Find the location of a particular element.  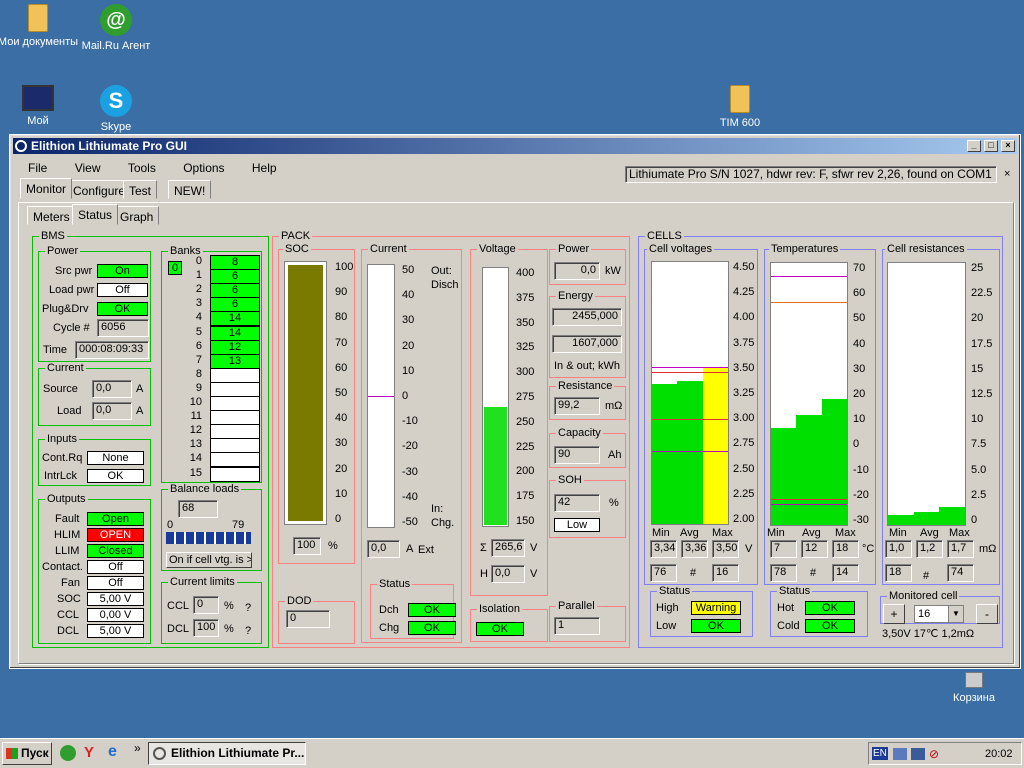

menu-help: Help is located at coordinates (264, 168).